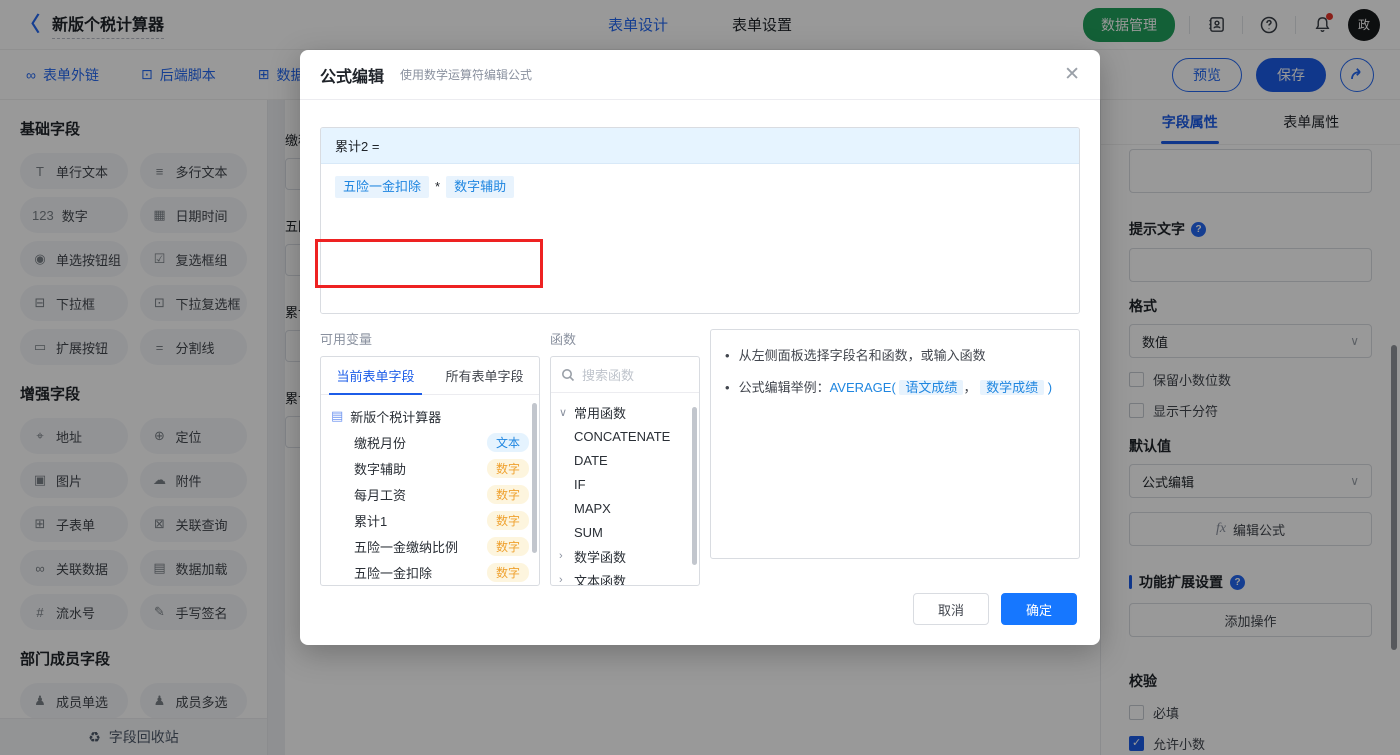 The image size is (1400, 755). I want to click on function-search-placeholder: 搜索函数, so click(608, 375).